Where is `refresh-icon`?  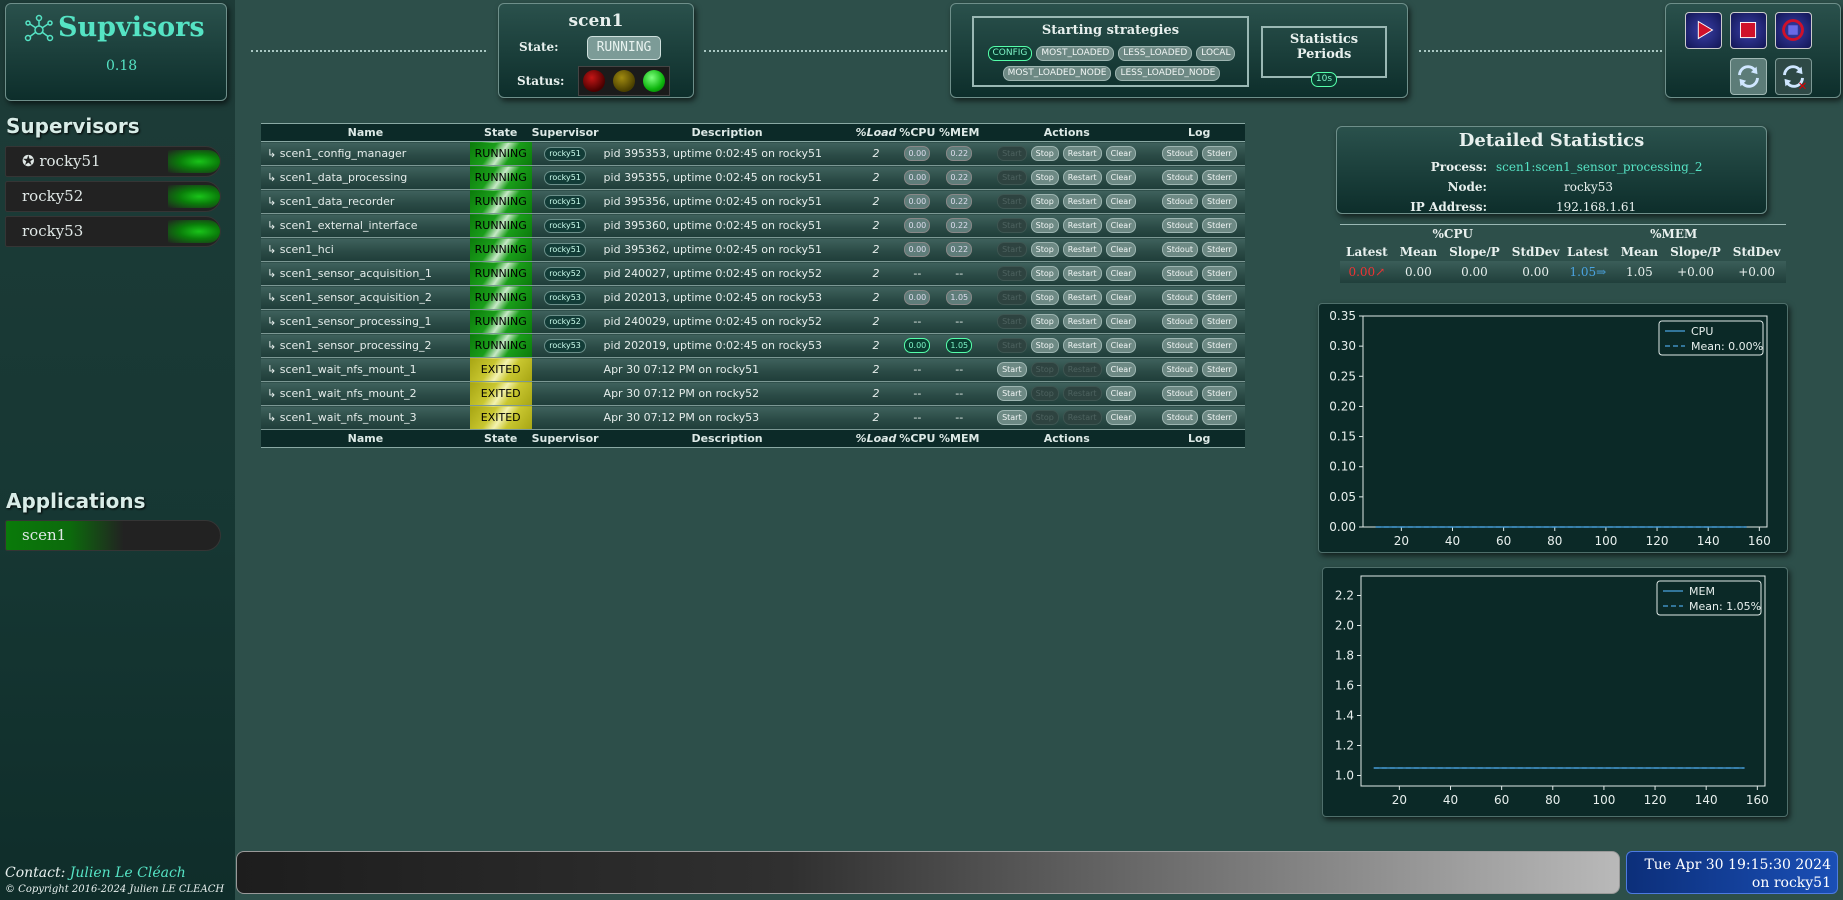 refresh-icon is located at coordinates (1748, 76).